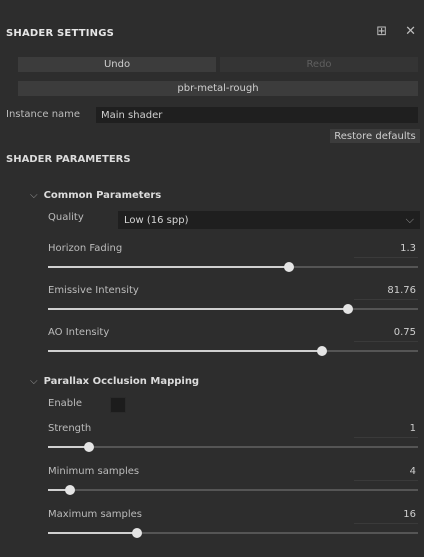 This screenshot has width=424, height=557. Describe the element at coordinates (212, 33) in the screenshot. I see `panel-titlebar: SHADER SETTINGS ⊞ ✕` at that location.